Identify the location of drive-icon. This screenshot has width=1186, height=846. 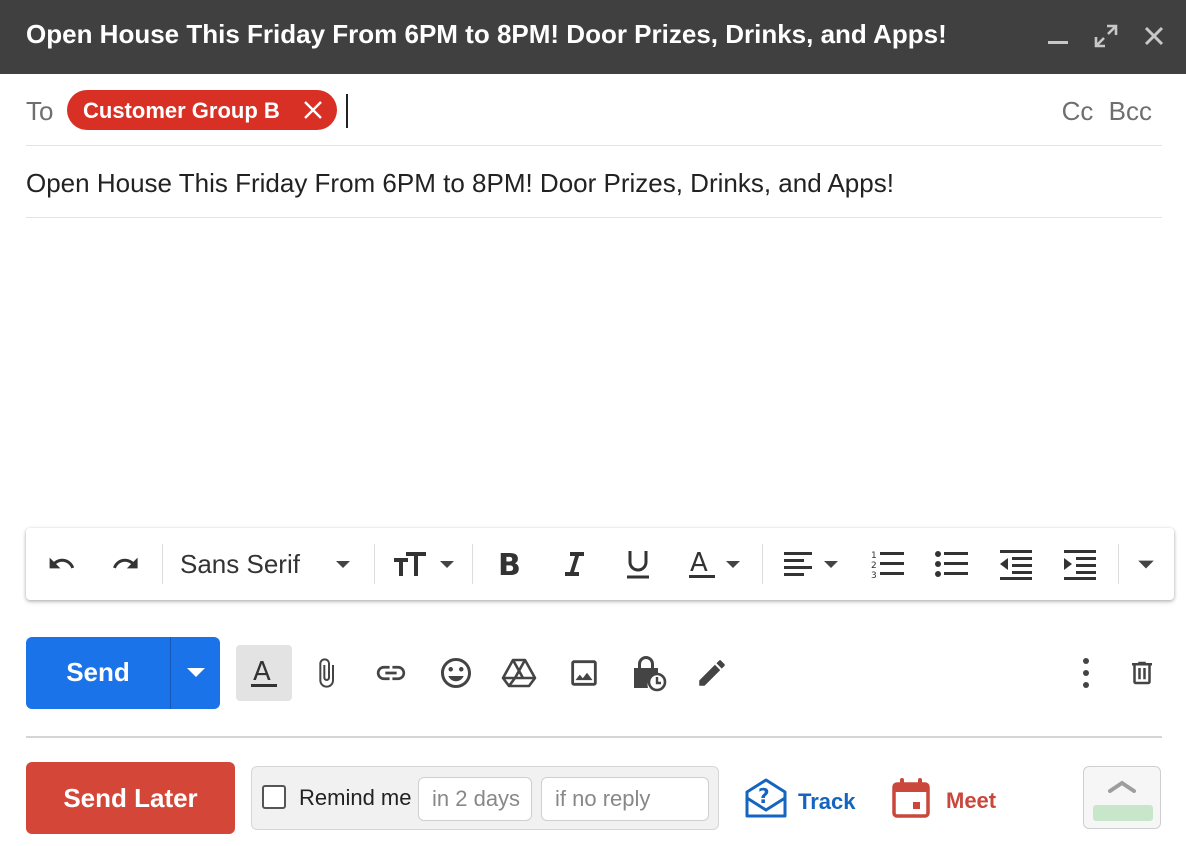
(519, 673).